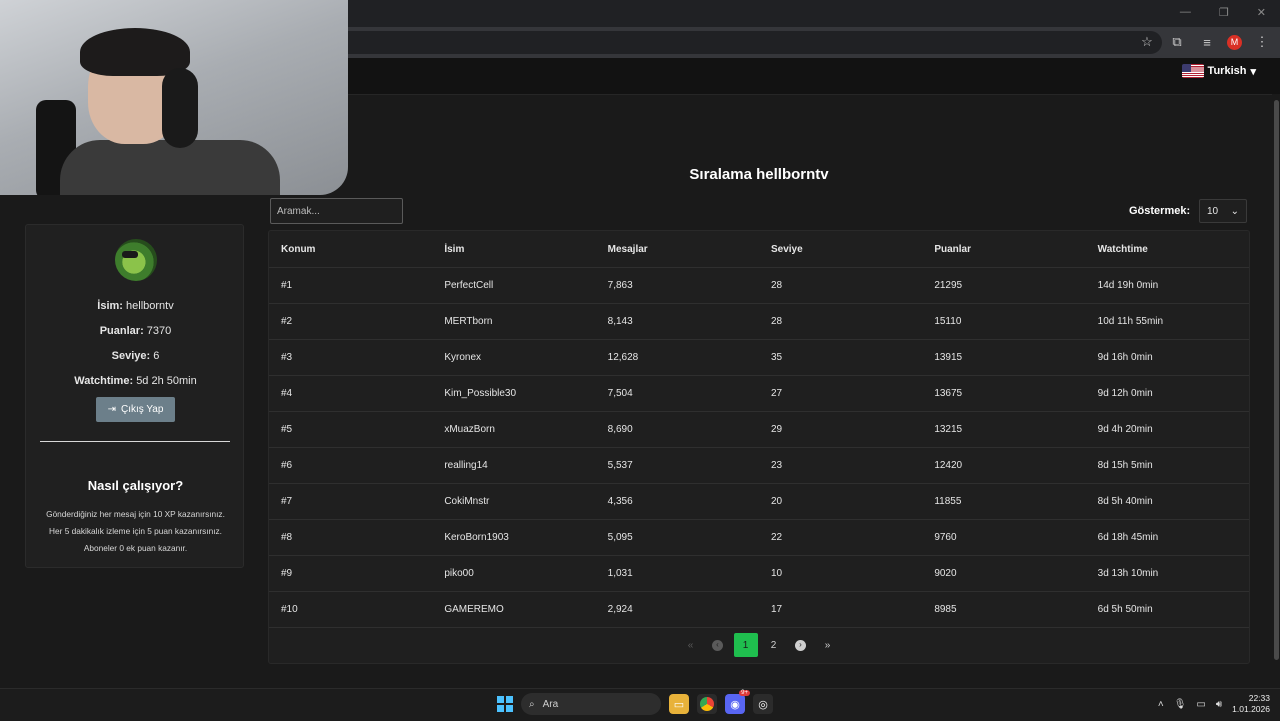 This screenshot has height=721, width=1280. What do you see at coordinates (351, 429) in the screenshot?
I see `cell-position: #5` at bounding box center [351, 429].